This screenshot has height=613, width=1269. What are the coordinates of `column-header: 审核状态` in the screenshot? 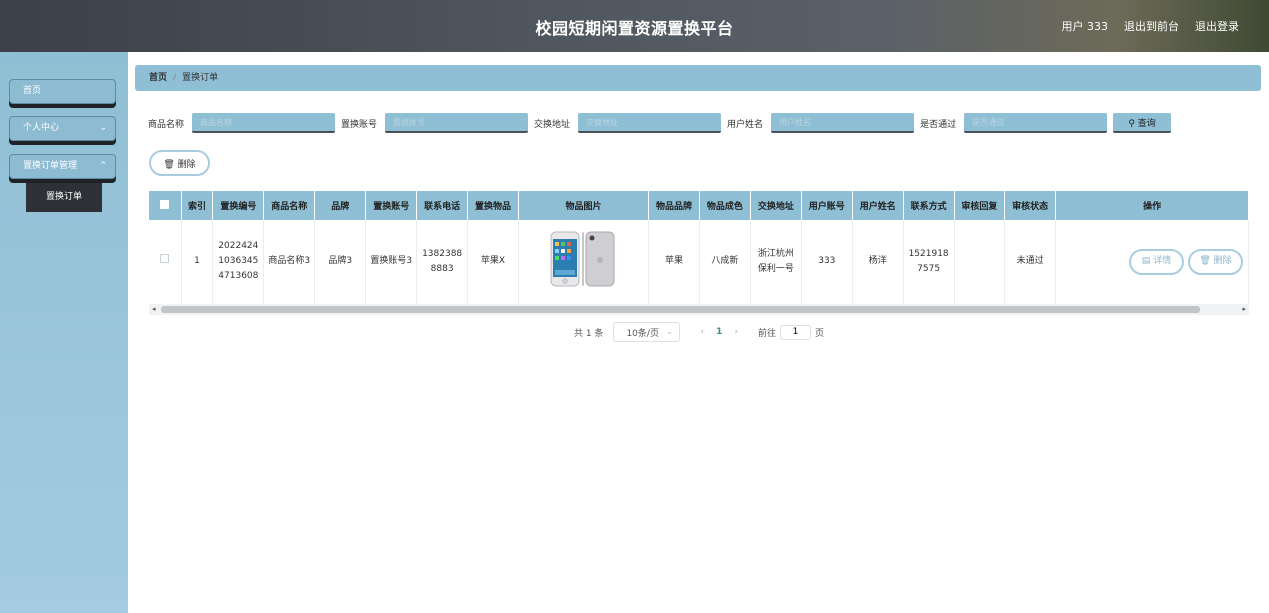 It's located at (1030, 205).